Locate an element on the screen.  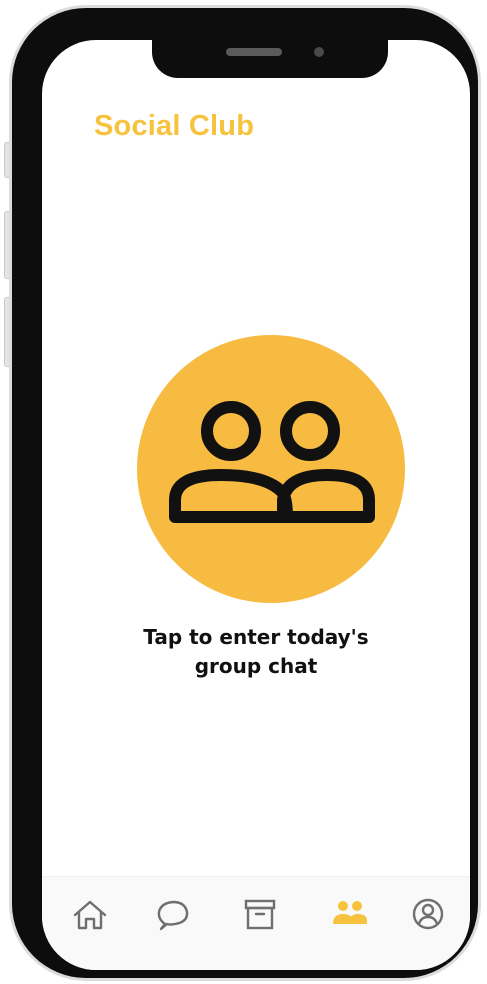
nav-profile is located at coordinates (428, 915).